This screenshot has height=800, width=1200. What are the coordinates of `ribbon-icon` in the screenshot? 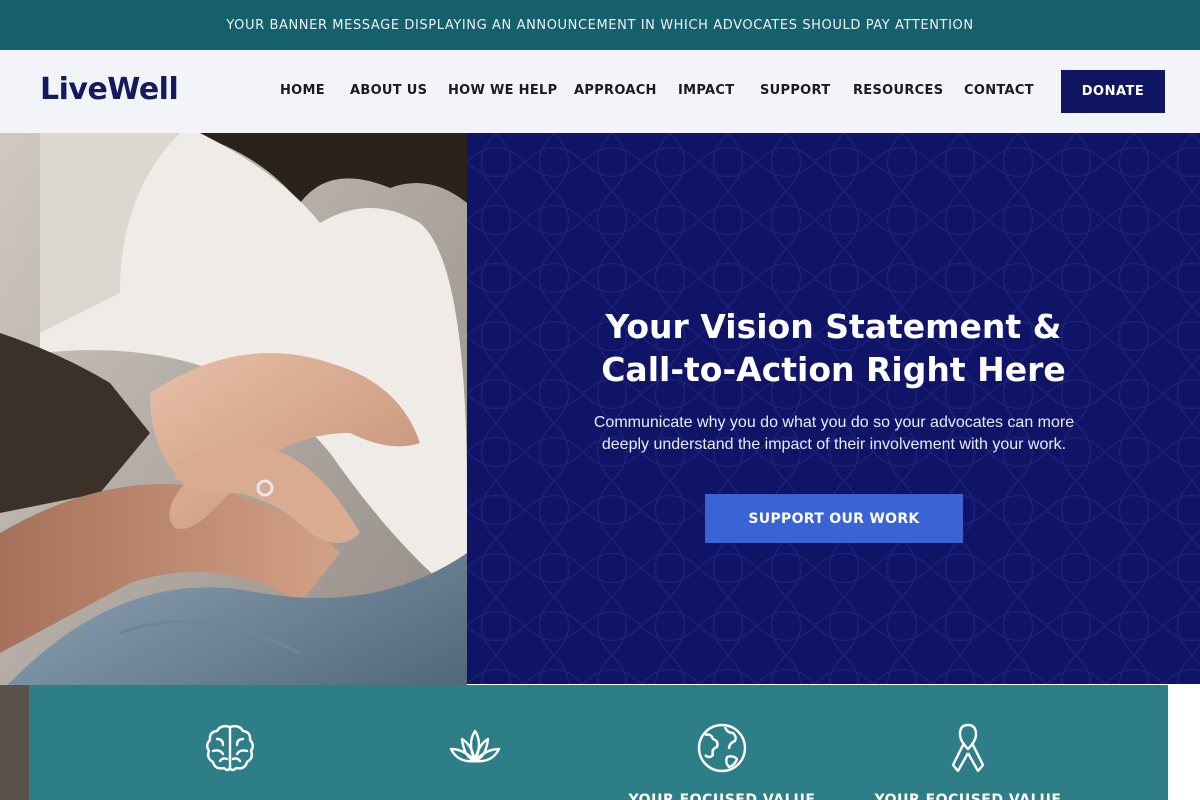 It's located at (968, 748).